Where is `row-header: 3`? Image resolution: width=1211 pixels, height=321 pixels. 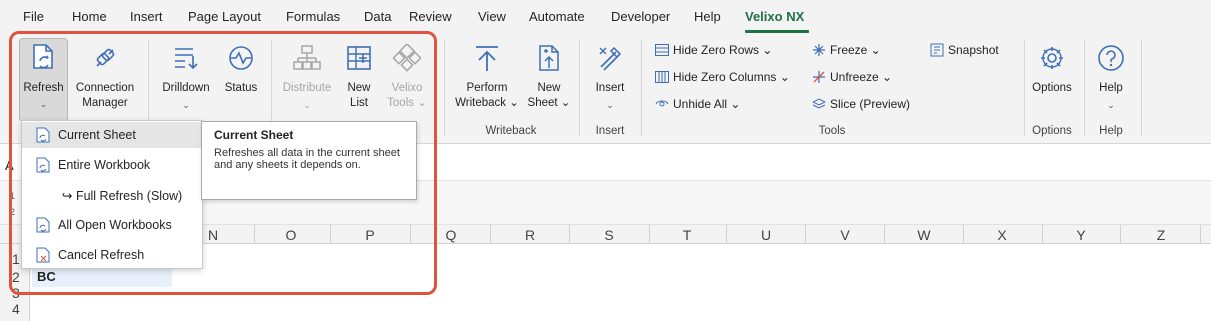 row-header: 3 is located at coordinates (15, 293).